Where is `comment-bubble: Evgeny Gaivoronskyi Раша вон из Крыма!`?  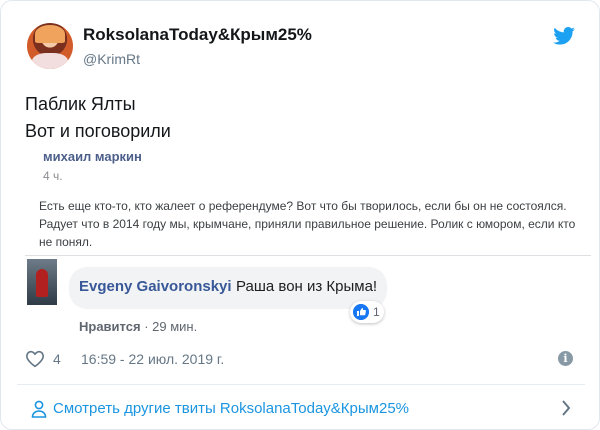
comment-bubble: Evgeny Gaivoronskyi Раша вон из Крыма! is located at coordinates (228, 288).